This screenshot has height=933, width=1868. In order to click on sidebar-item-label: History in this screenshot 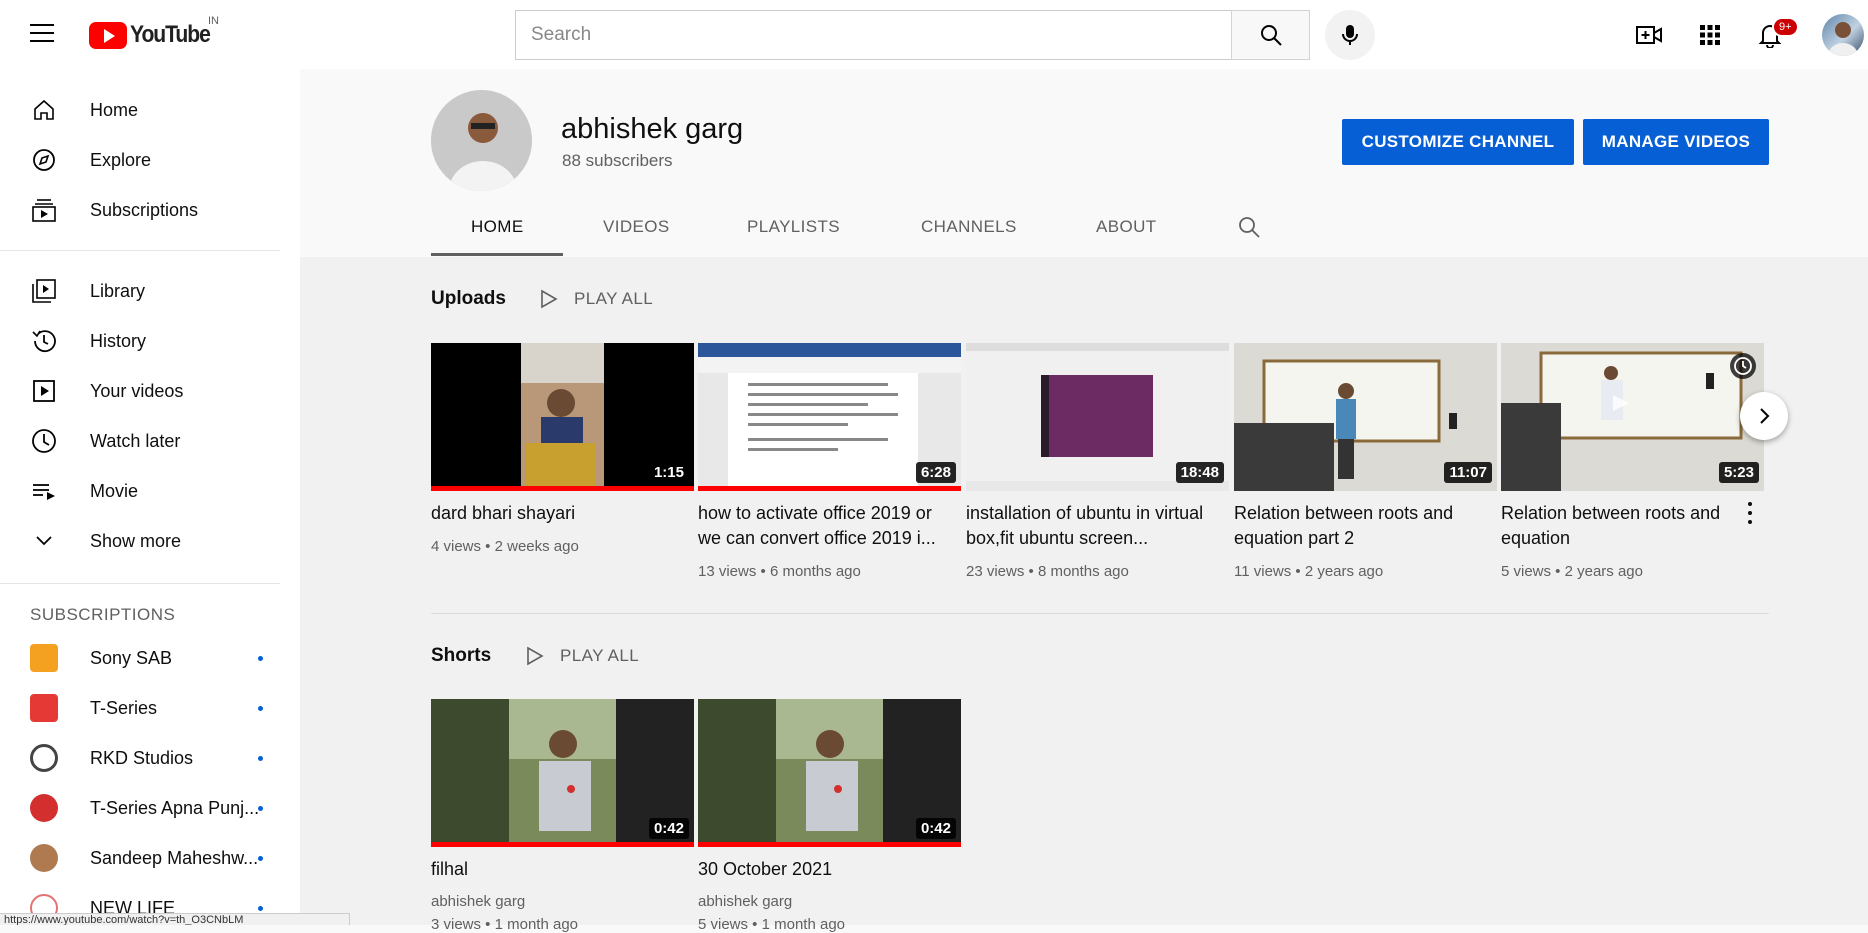, I will do `click(118, 340)`.